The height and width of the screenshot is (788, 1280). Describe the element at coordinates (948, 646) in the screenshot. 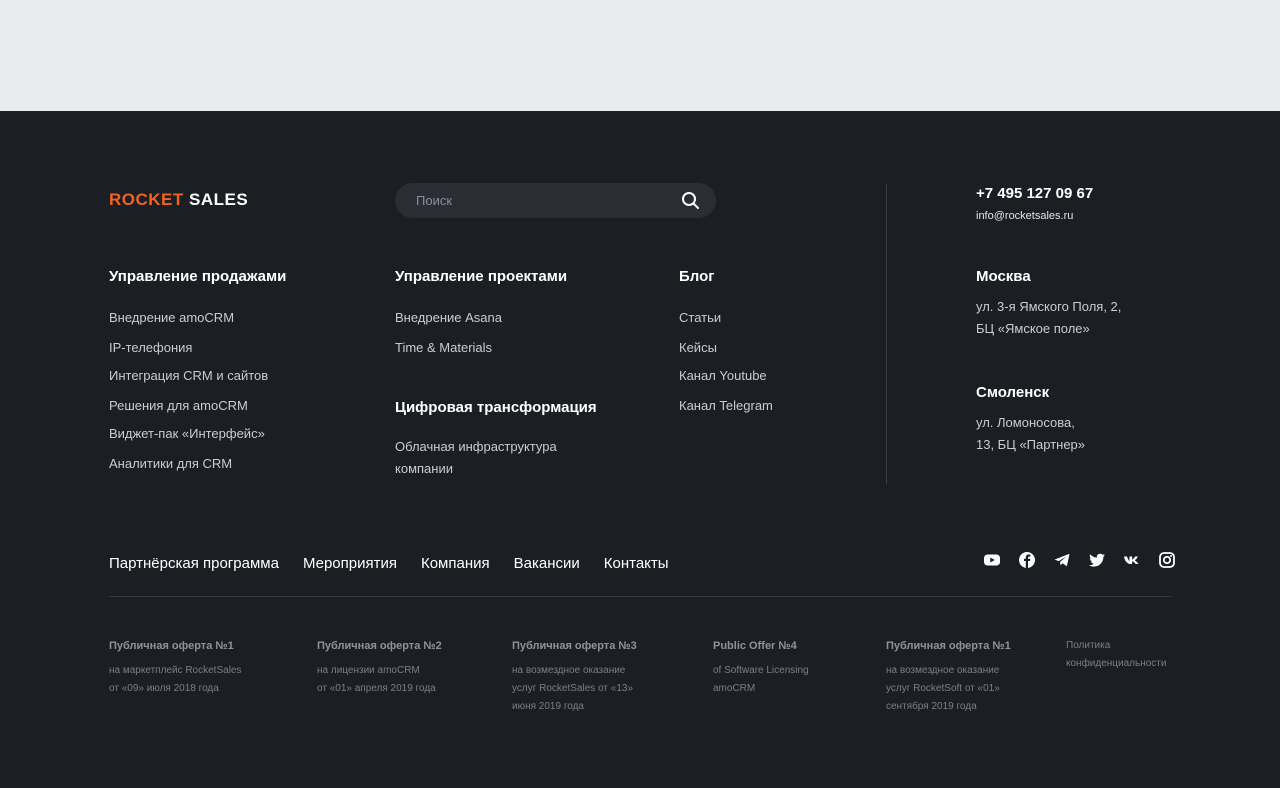

I see `offer-5-title: Публичная оферта №1` at that location.